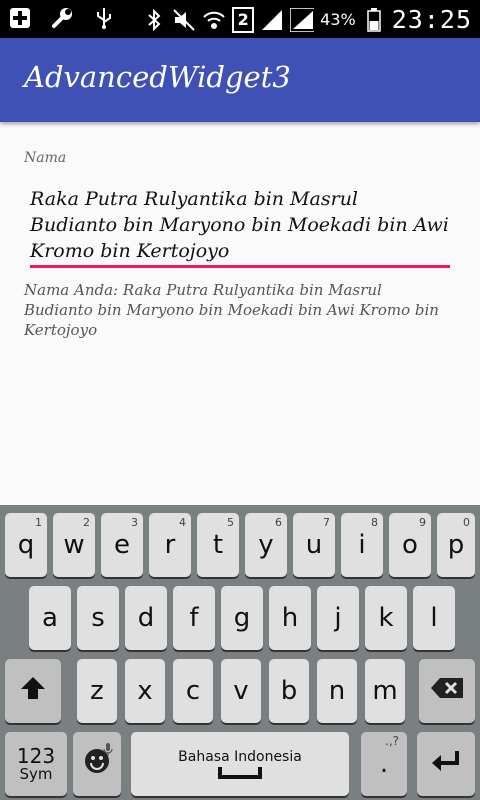 This screenshot has height=800, width=480. I want to click on space-bar-icon, so click(240, 774).